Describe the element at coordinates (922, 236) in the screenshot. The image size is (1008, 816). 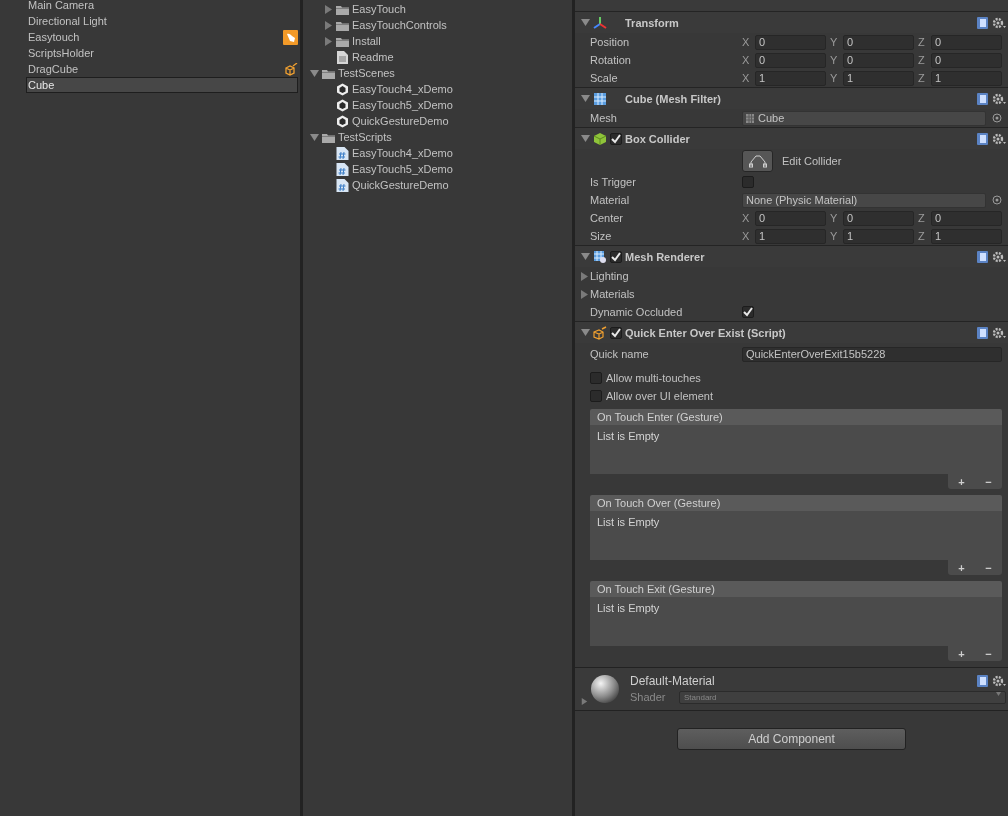
I see `axis-label: Z` at that location.